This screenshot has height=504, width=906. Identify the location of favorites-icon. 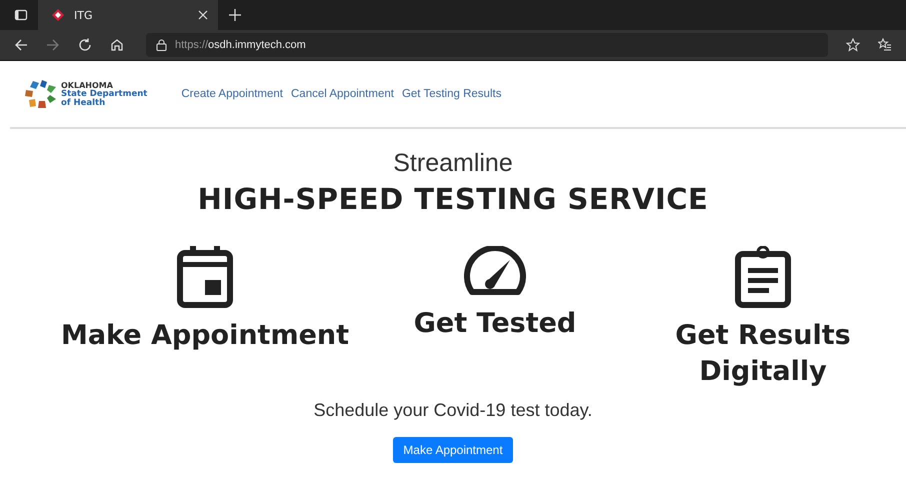
(885, 45).